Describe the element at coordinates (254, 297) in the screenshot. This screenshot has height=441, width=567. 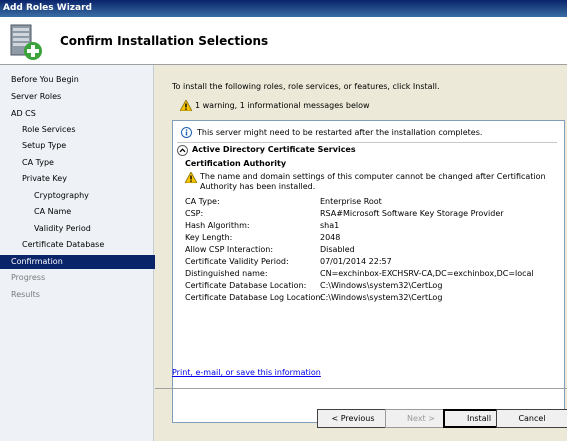
I see `detail-key: Certificate Database Log Location:` at that location.